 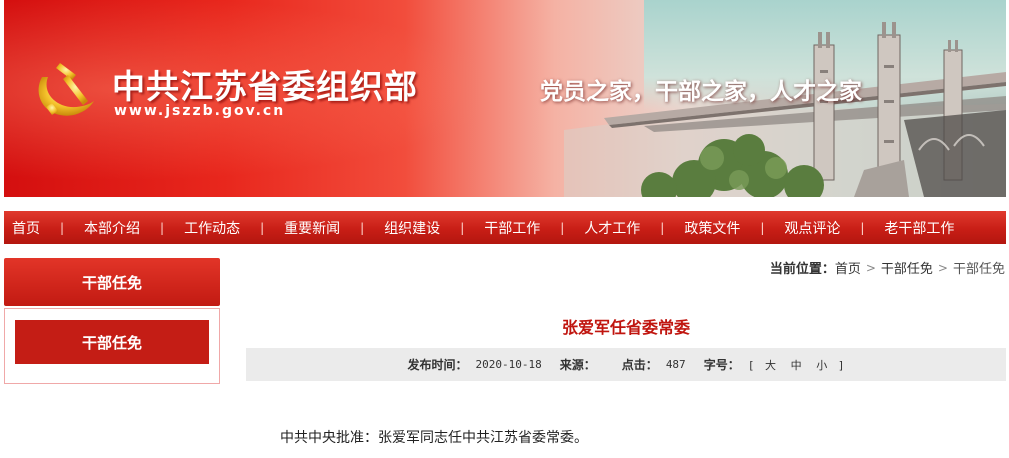 I want to click on nav-item-label: 人才工作, so click(x=612, y=228).